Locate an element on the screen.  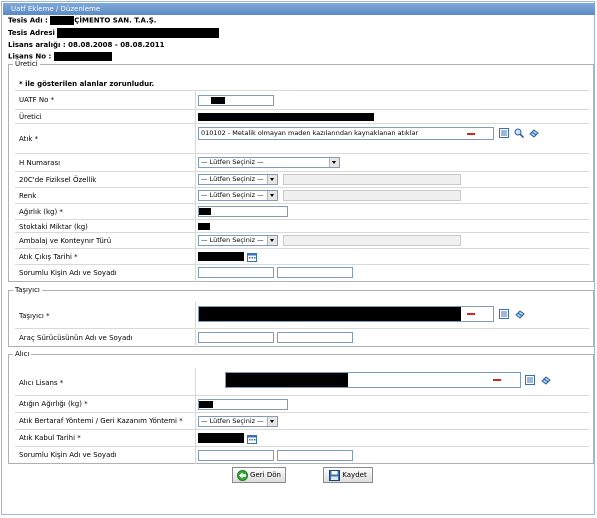
back-button: Geri Dön is located at coordinates (259, 475).